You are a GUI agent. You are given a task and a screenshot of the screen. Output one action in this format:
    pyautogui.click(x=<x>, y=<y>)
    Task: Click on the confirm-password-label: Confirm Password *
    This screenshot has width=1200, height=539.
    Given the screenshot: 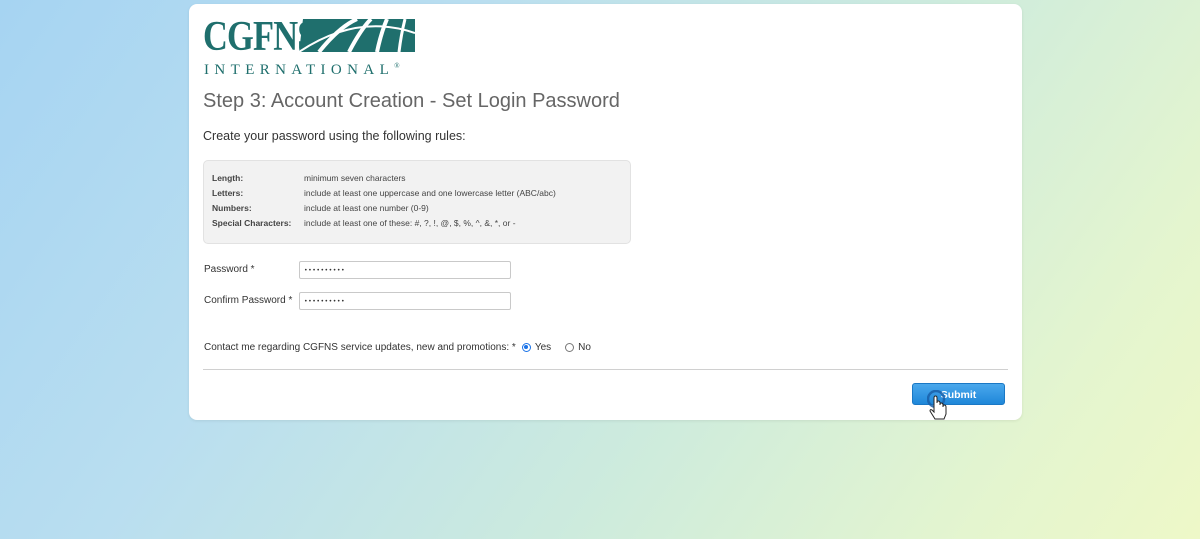 What is the action you would take?
    pyautogui.click(x=248, y=300)
    